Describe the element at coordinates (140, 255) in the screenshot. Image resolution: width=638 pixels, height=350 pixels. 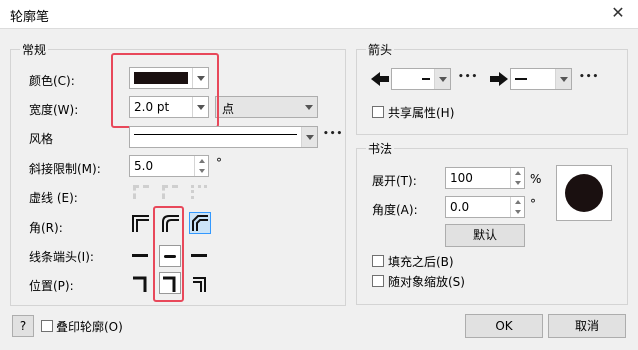
I see `cap-butt-option` at that location.